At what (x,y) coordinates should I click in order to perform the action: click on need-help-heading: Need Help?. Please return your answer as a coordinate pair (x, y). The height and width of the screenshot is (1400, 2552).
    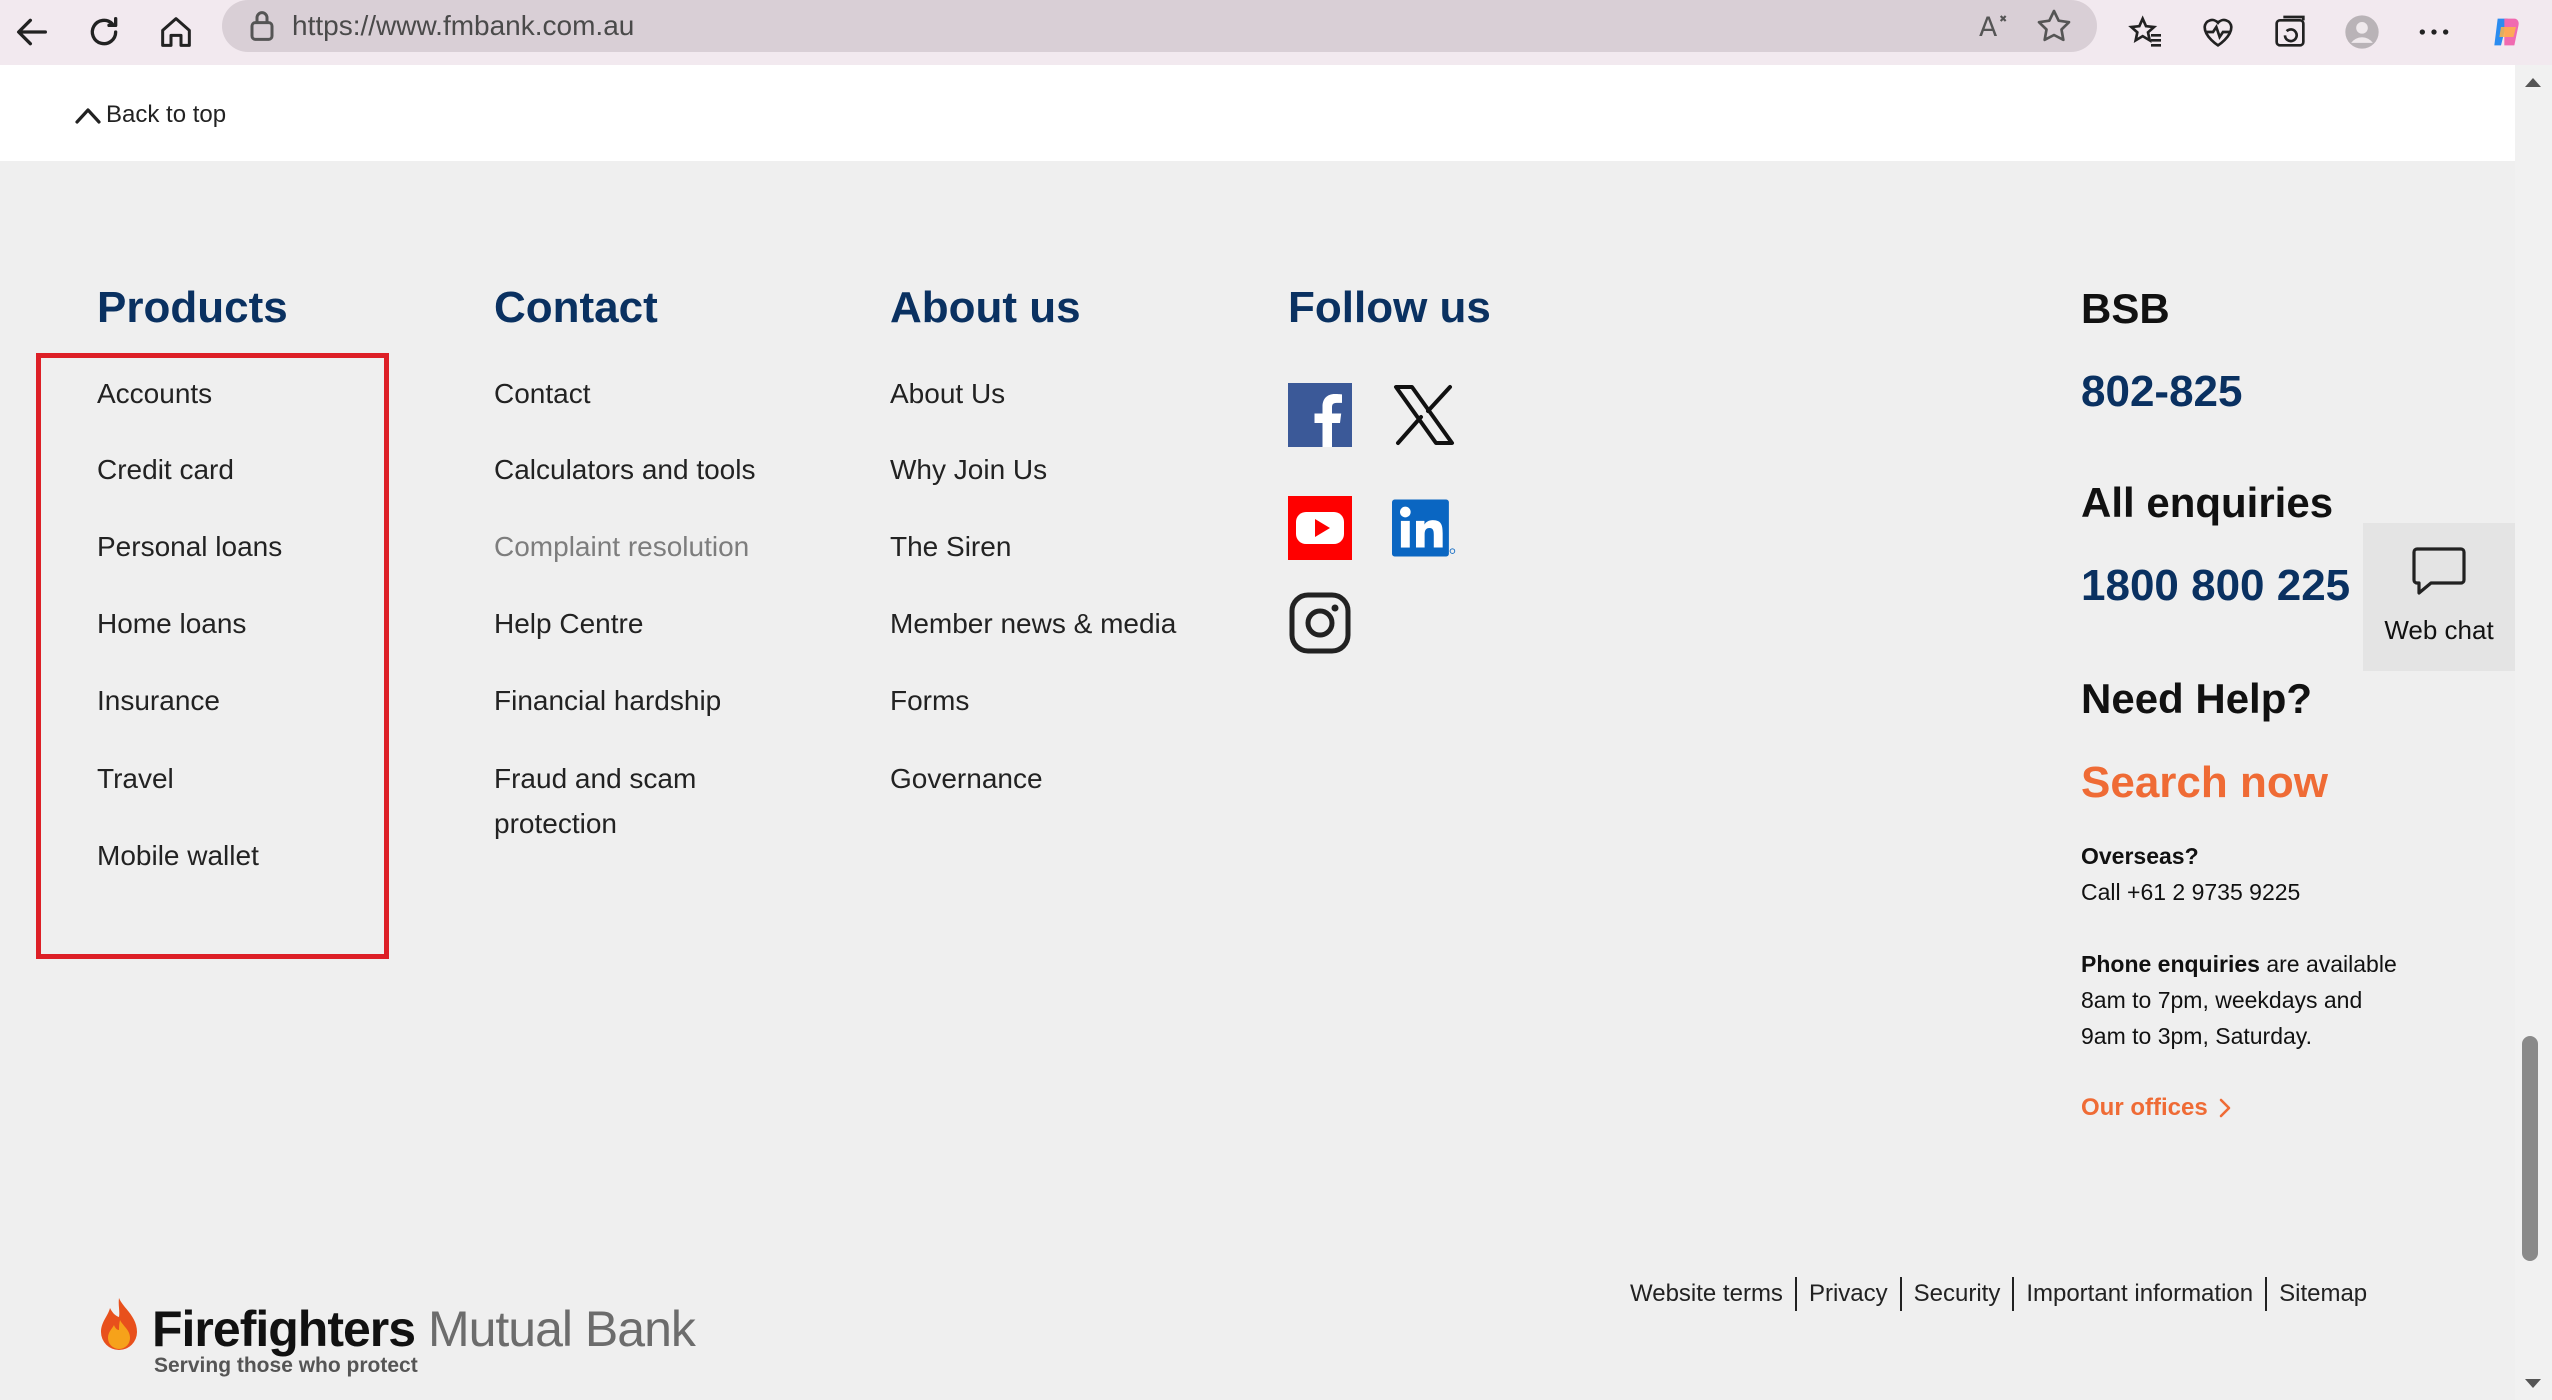
    Looking at the image, I should click on (2197, 698).